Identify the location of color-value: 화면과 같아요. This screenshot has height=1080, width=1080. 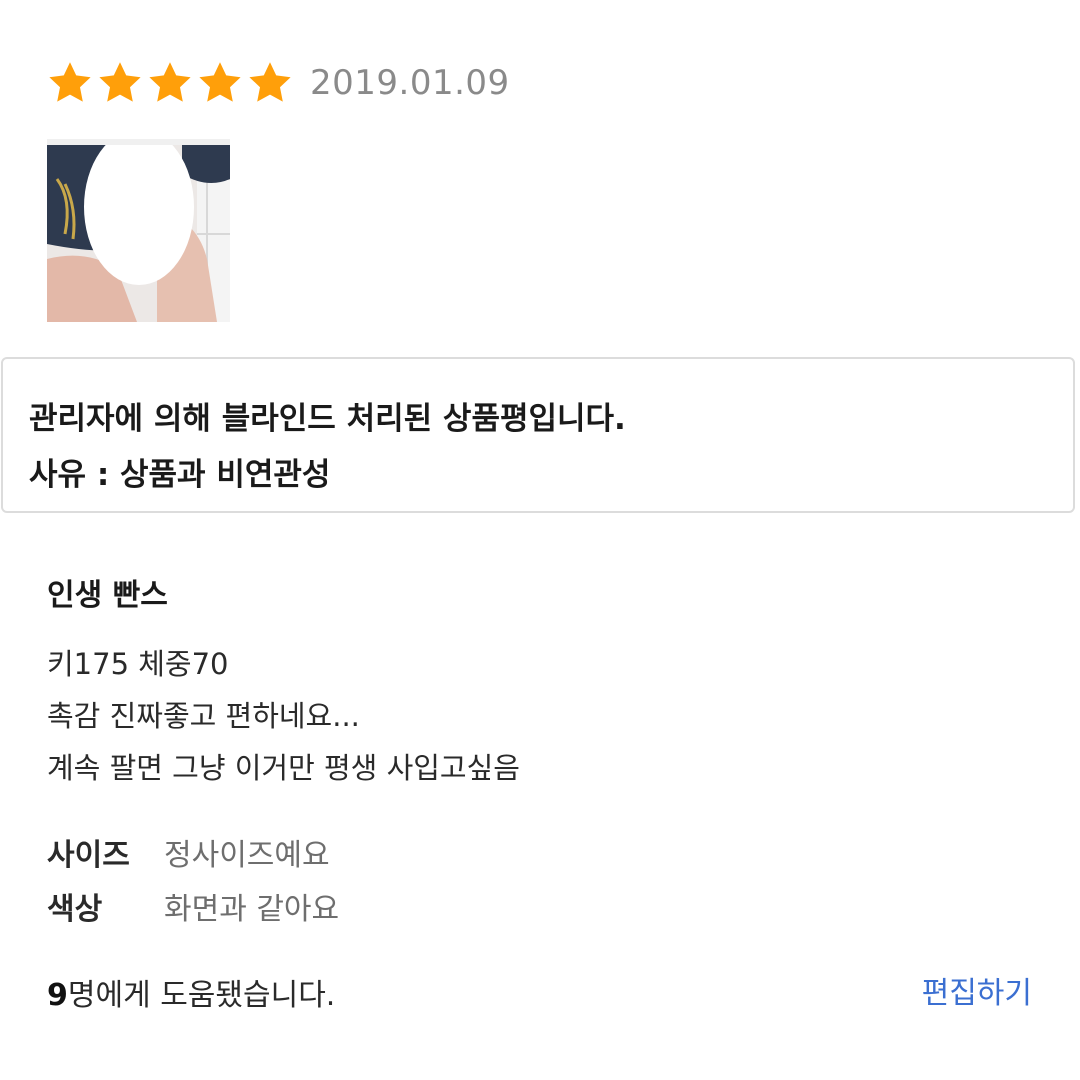
(252, 909).